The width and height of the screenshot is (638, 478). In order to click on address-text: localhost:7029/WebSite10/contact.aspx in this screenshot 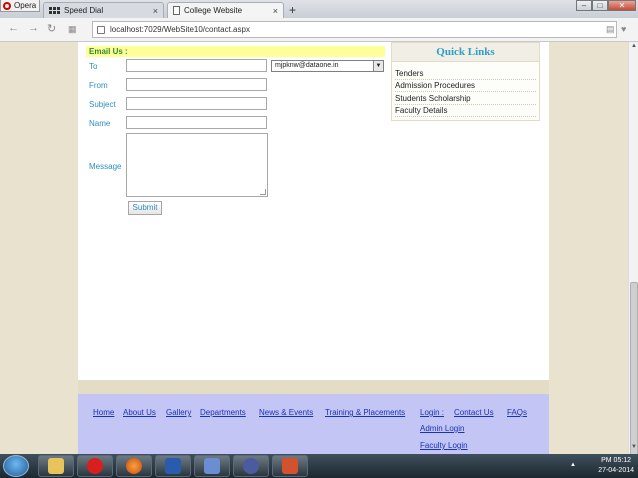, I will do `click(180, 29)`.